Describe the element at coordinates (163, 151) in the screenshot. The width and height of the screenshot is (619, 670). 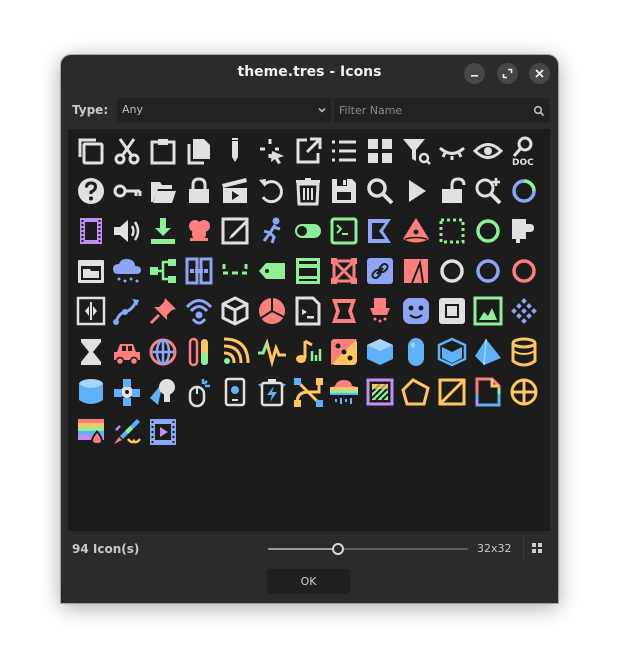
I see `paste-icon` at that location.